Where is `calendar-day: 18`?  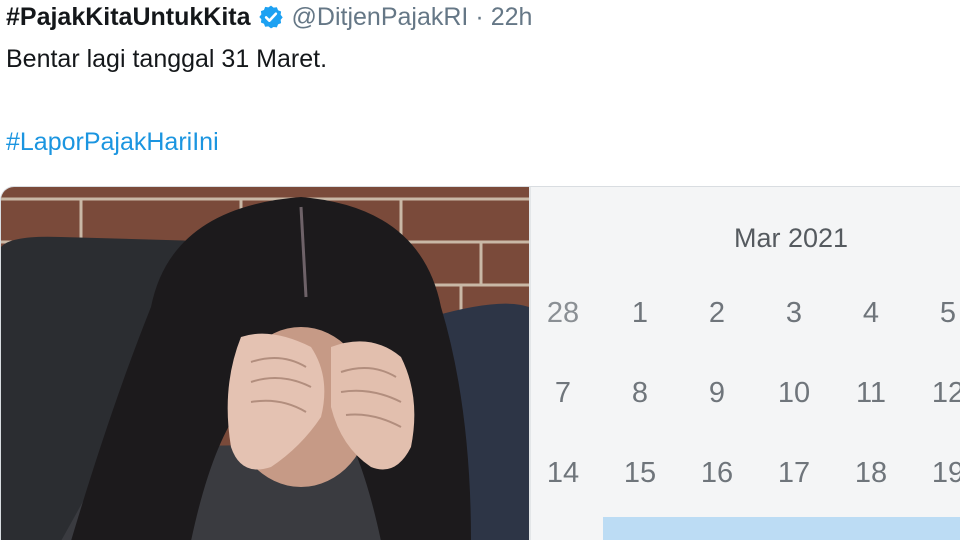 calendar-day: 18 is located at coordinates (871, 473).